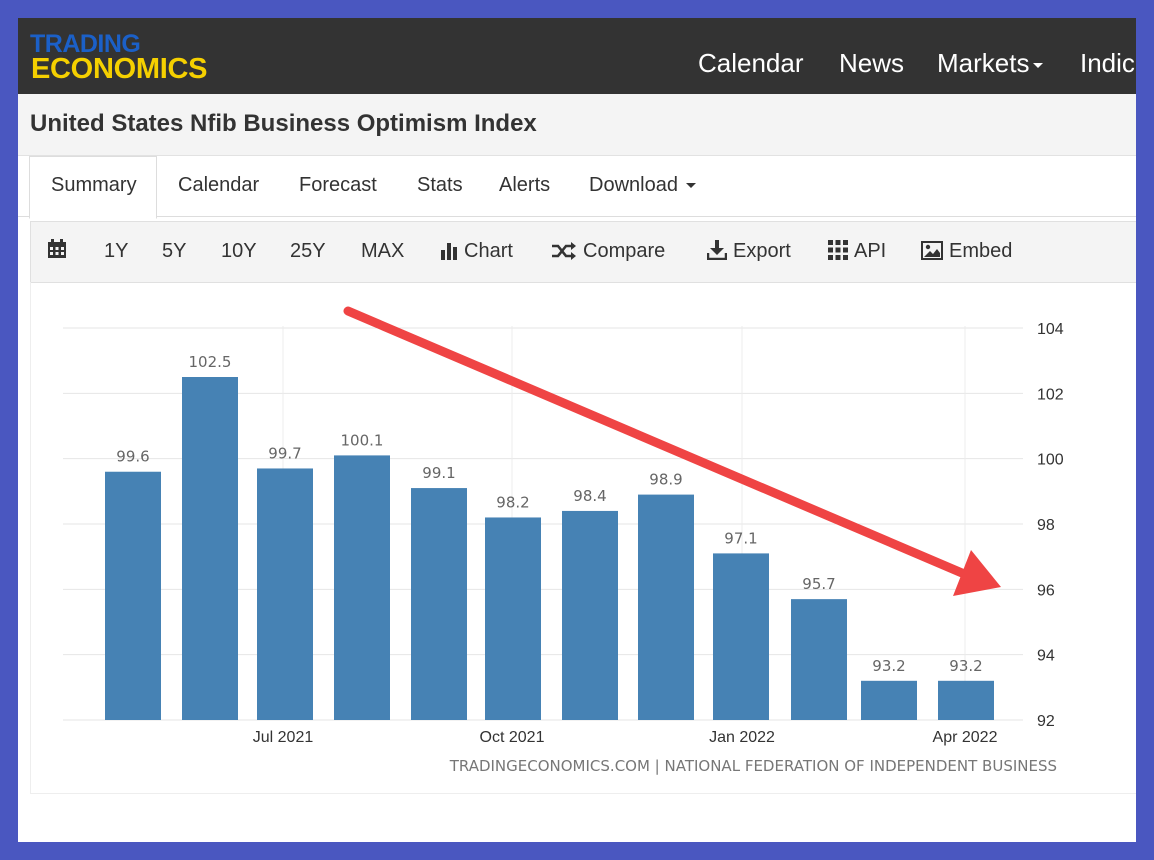 Image resolution: width=1154 pixels, height=860 pixels. What do you see at coordinates (838, 250) in the screenshot?
I see `grid-icon` at bounding box center [838, 250].